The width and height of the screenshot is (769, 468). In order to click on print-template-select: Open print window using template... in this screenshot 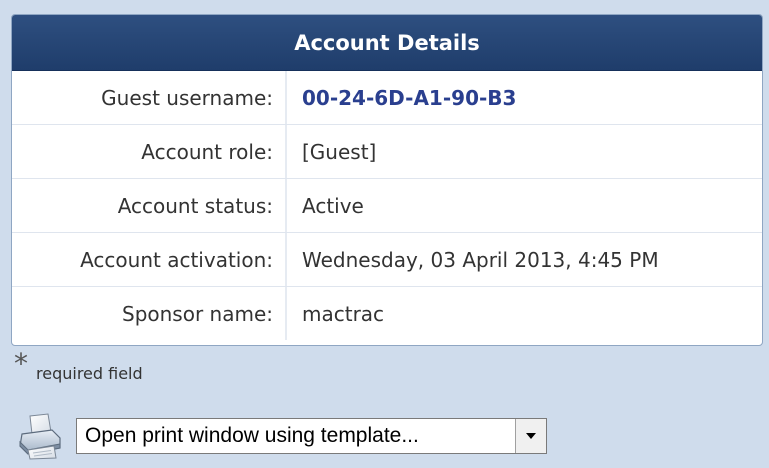, I will do `click(311, 436)`.